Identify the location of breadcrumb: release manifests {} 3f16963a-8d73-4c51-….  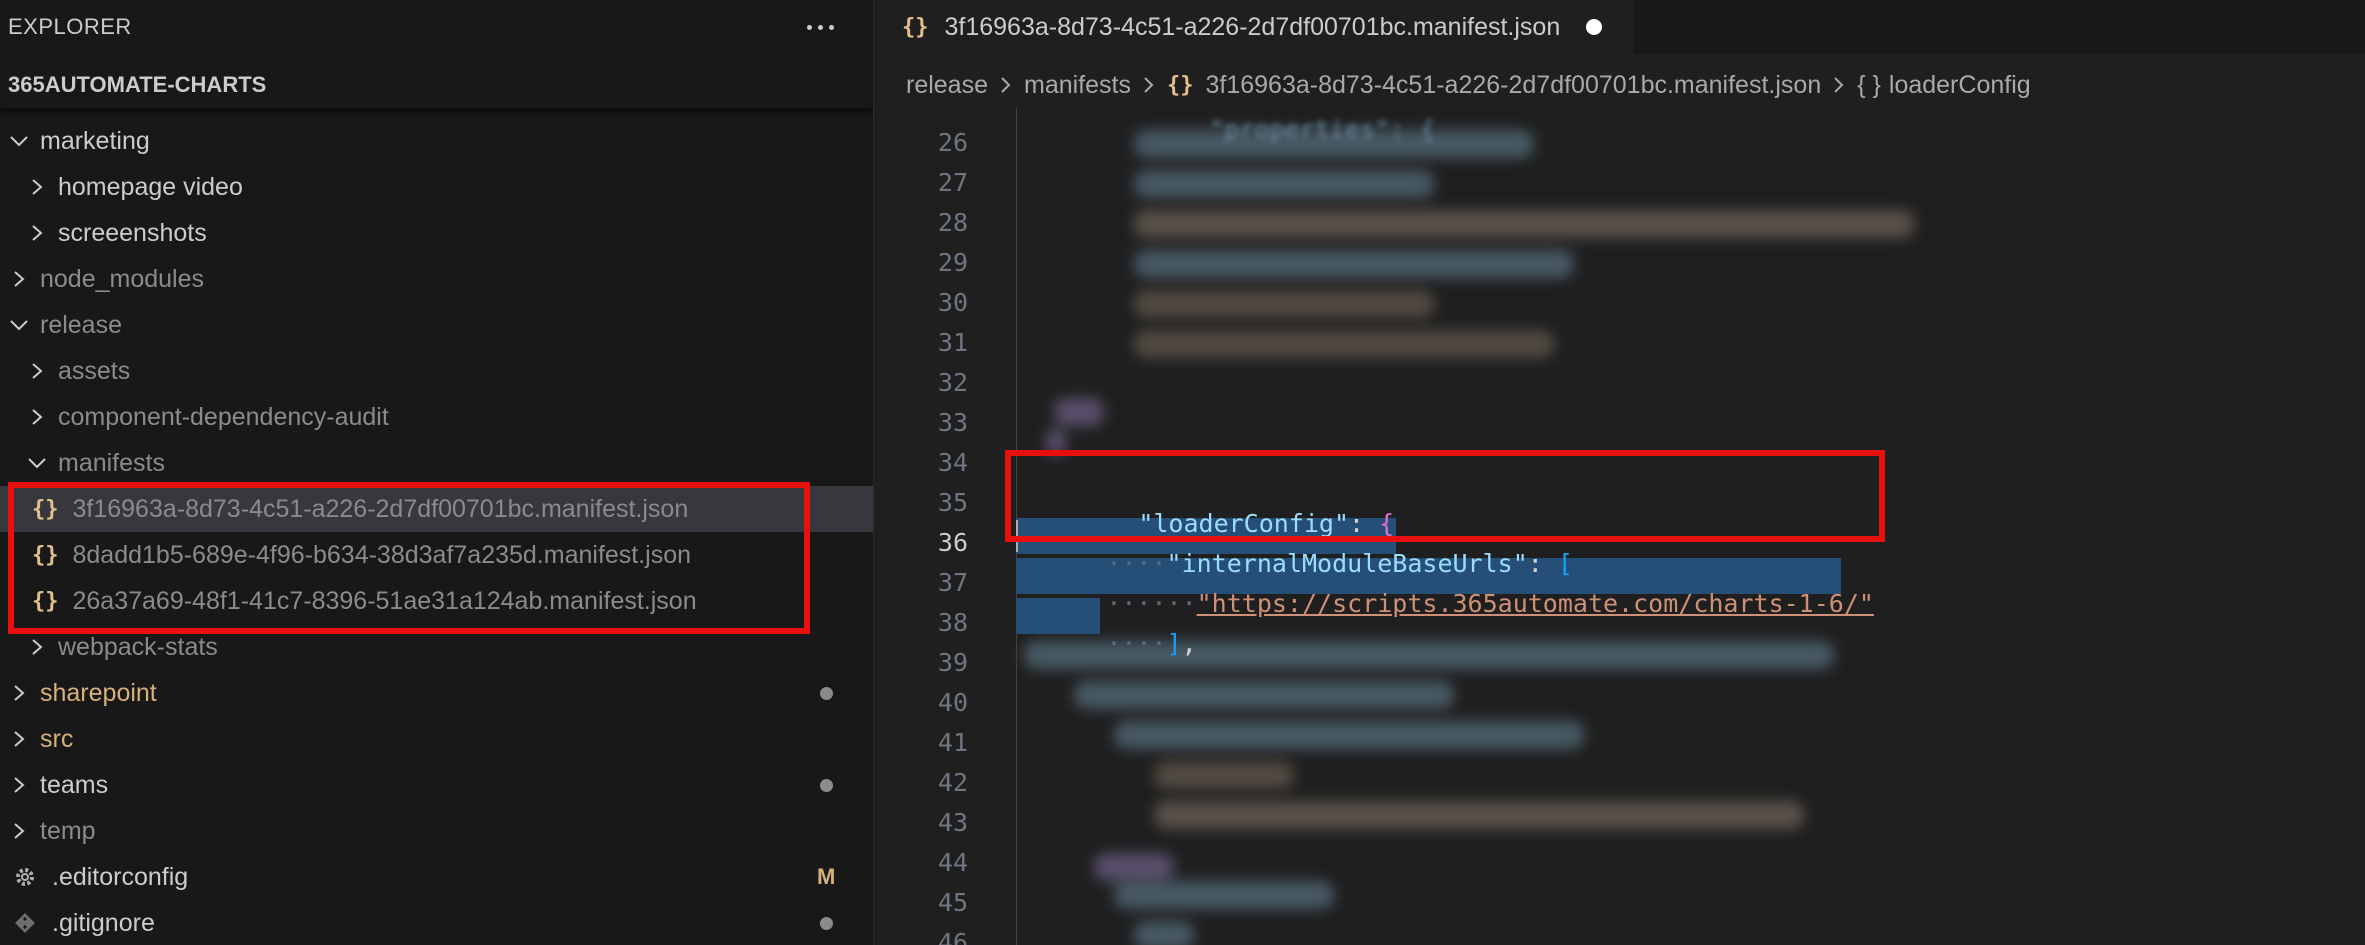
(1452, 85).